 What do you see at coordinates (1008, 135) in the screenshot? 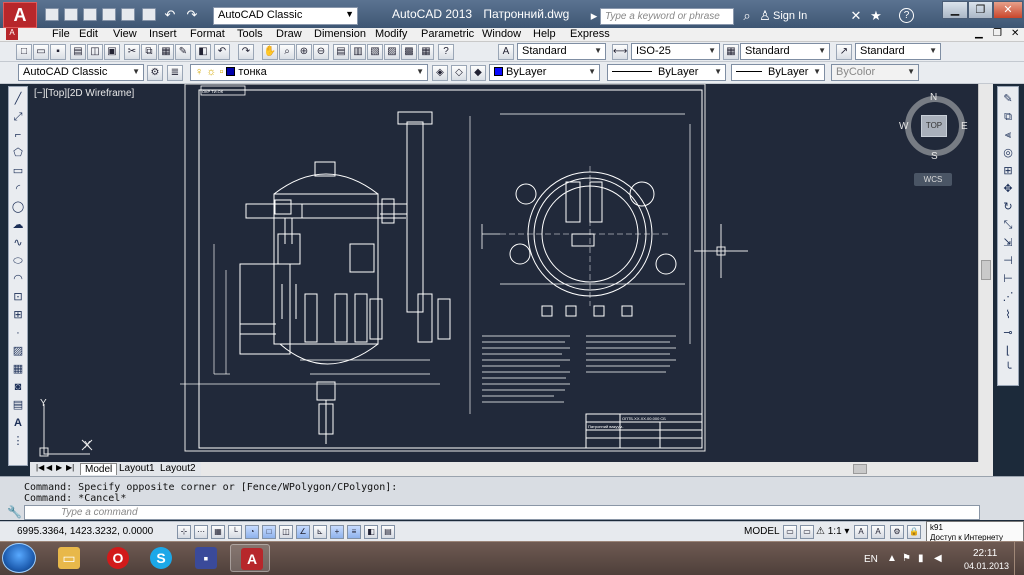
I see `mirror-icon: ⫷` at bounding box center [1008, 135].